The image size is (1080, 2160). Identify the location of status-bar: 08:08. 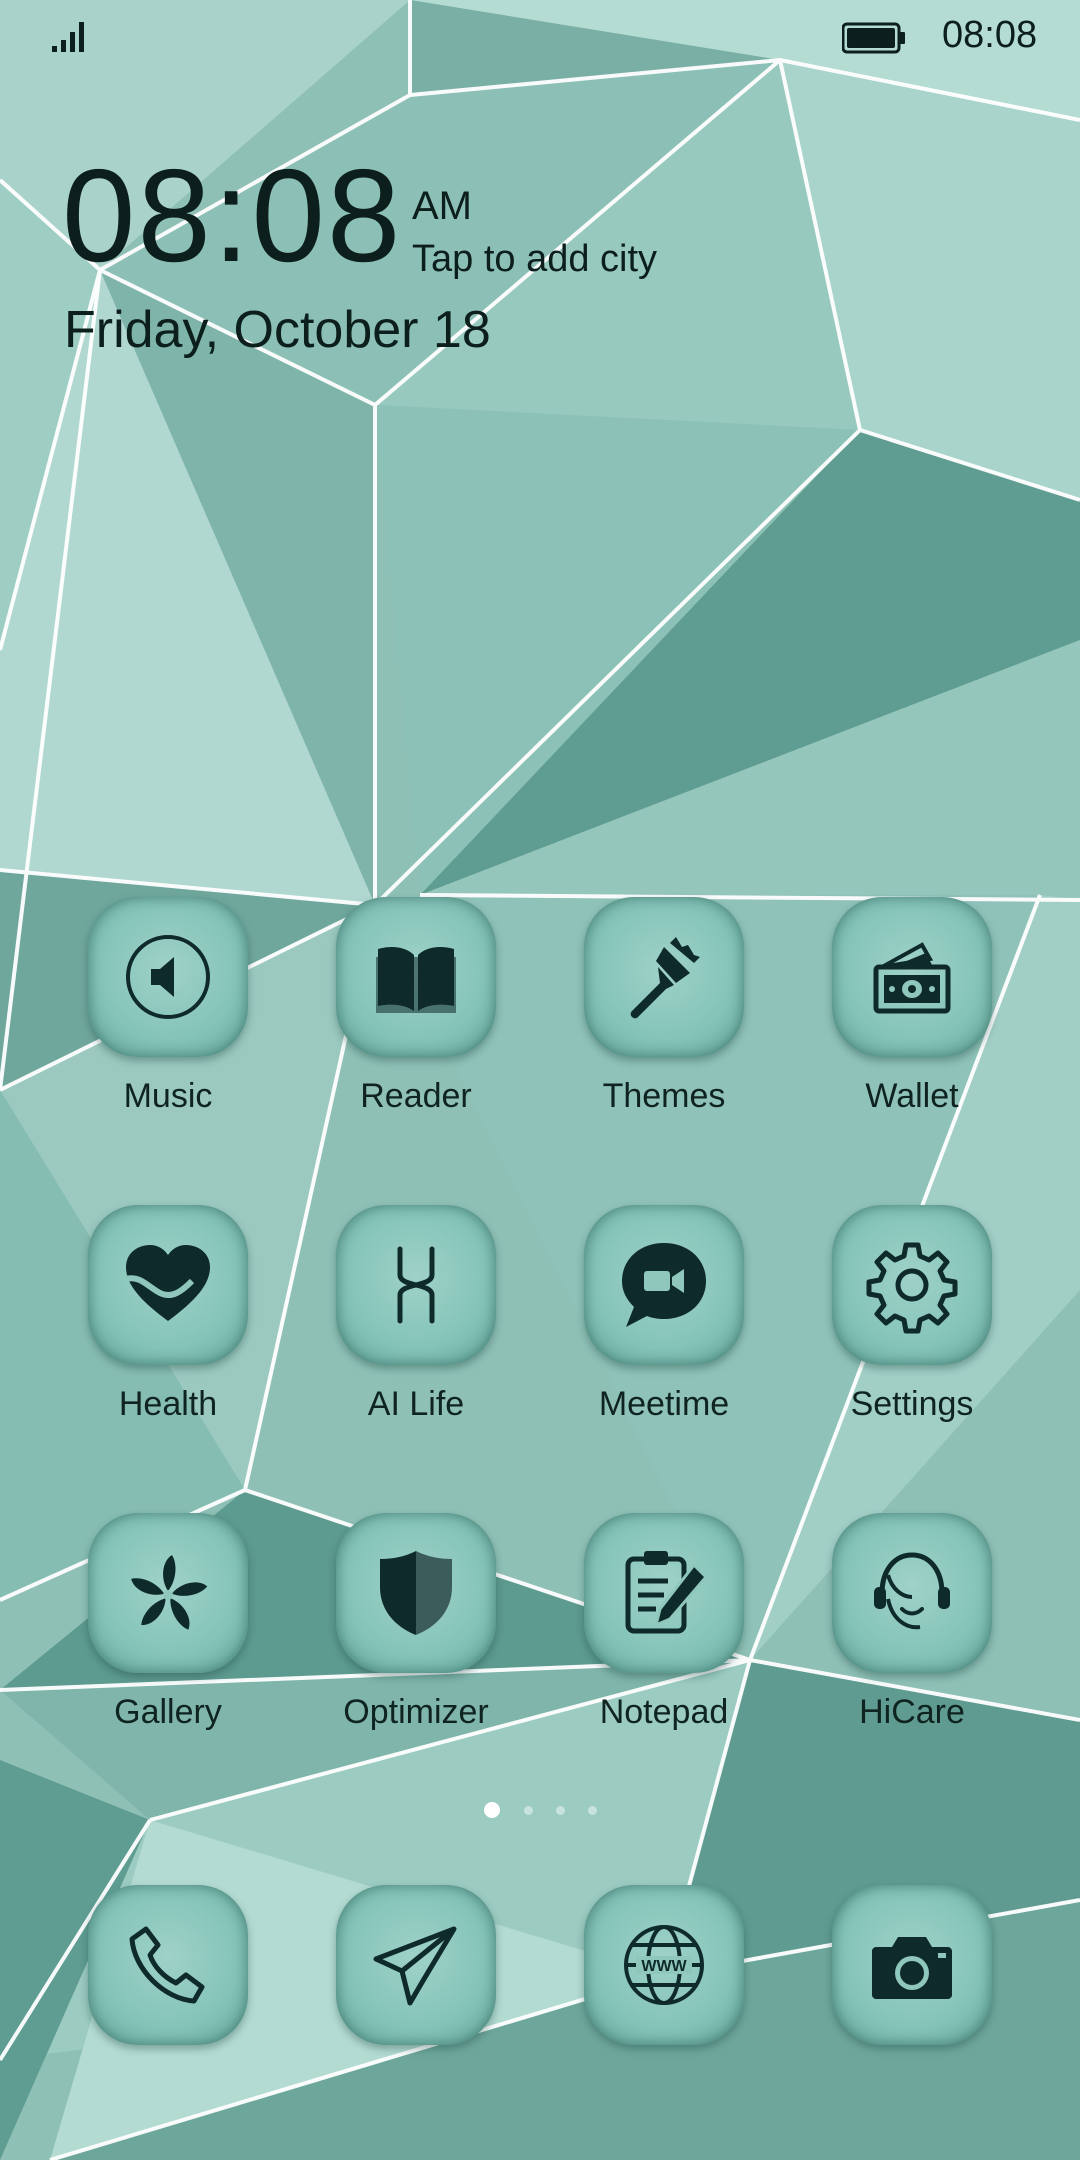
(540, 40).